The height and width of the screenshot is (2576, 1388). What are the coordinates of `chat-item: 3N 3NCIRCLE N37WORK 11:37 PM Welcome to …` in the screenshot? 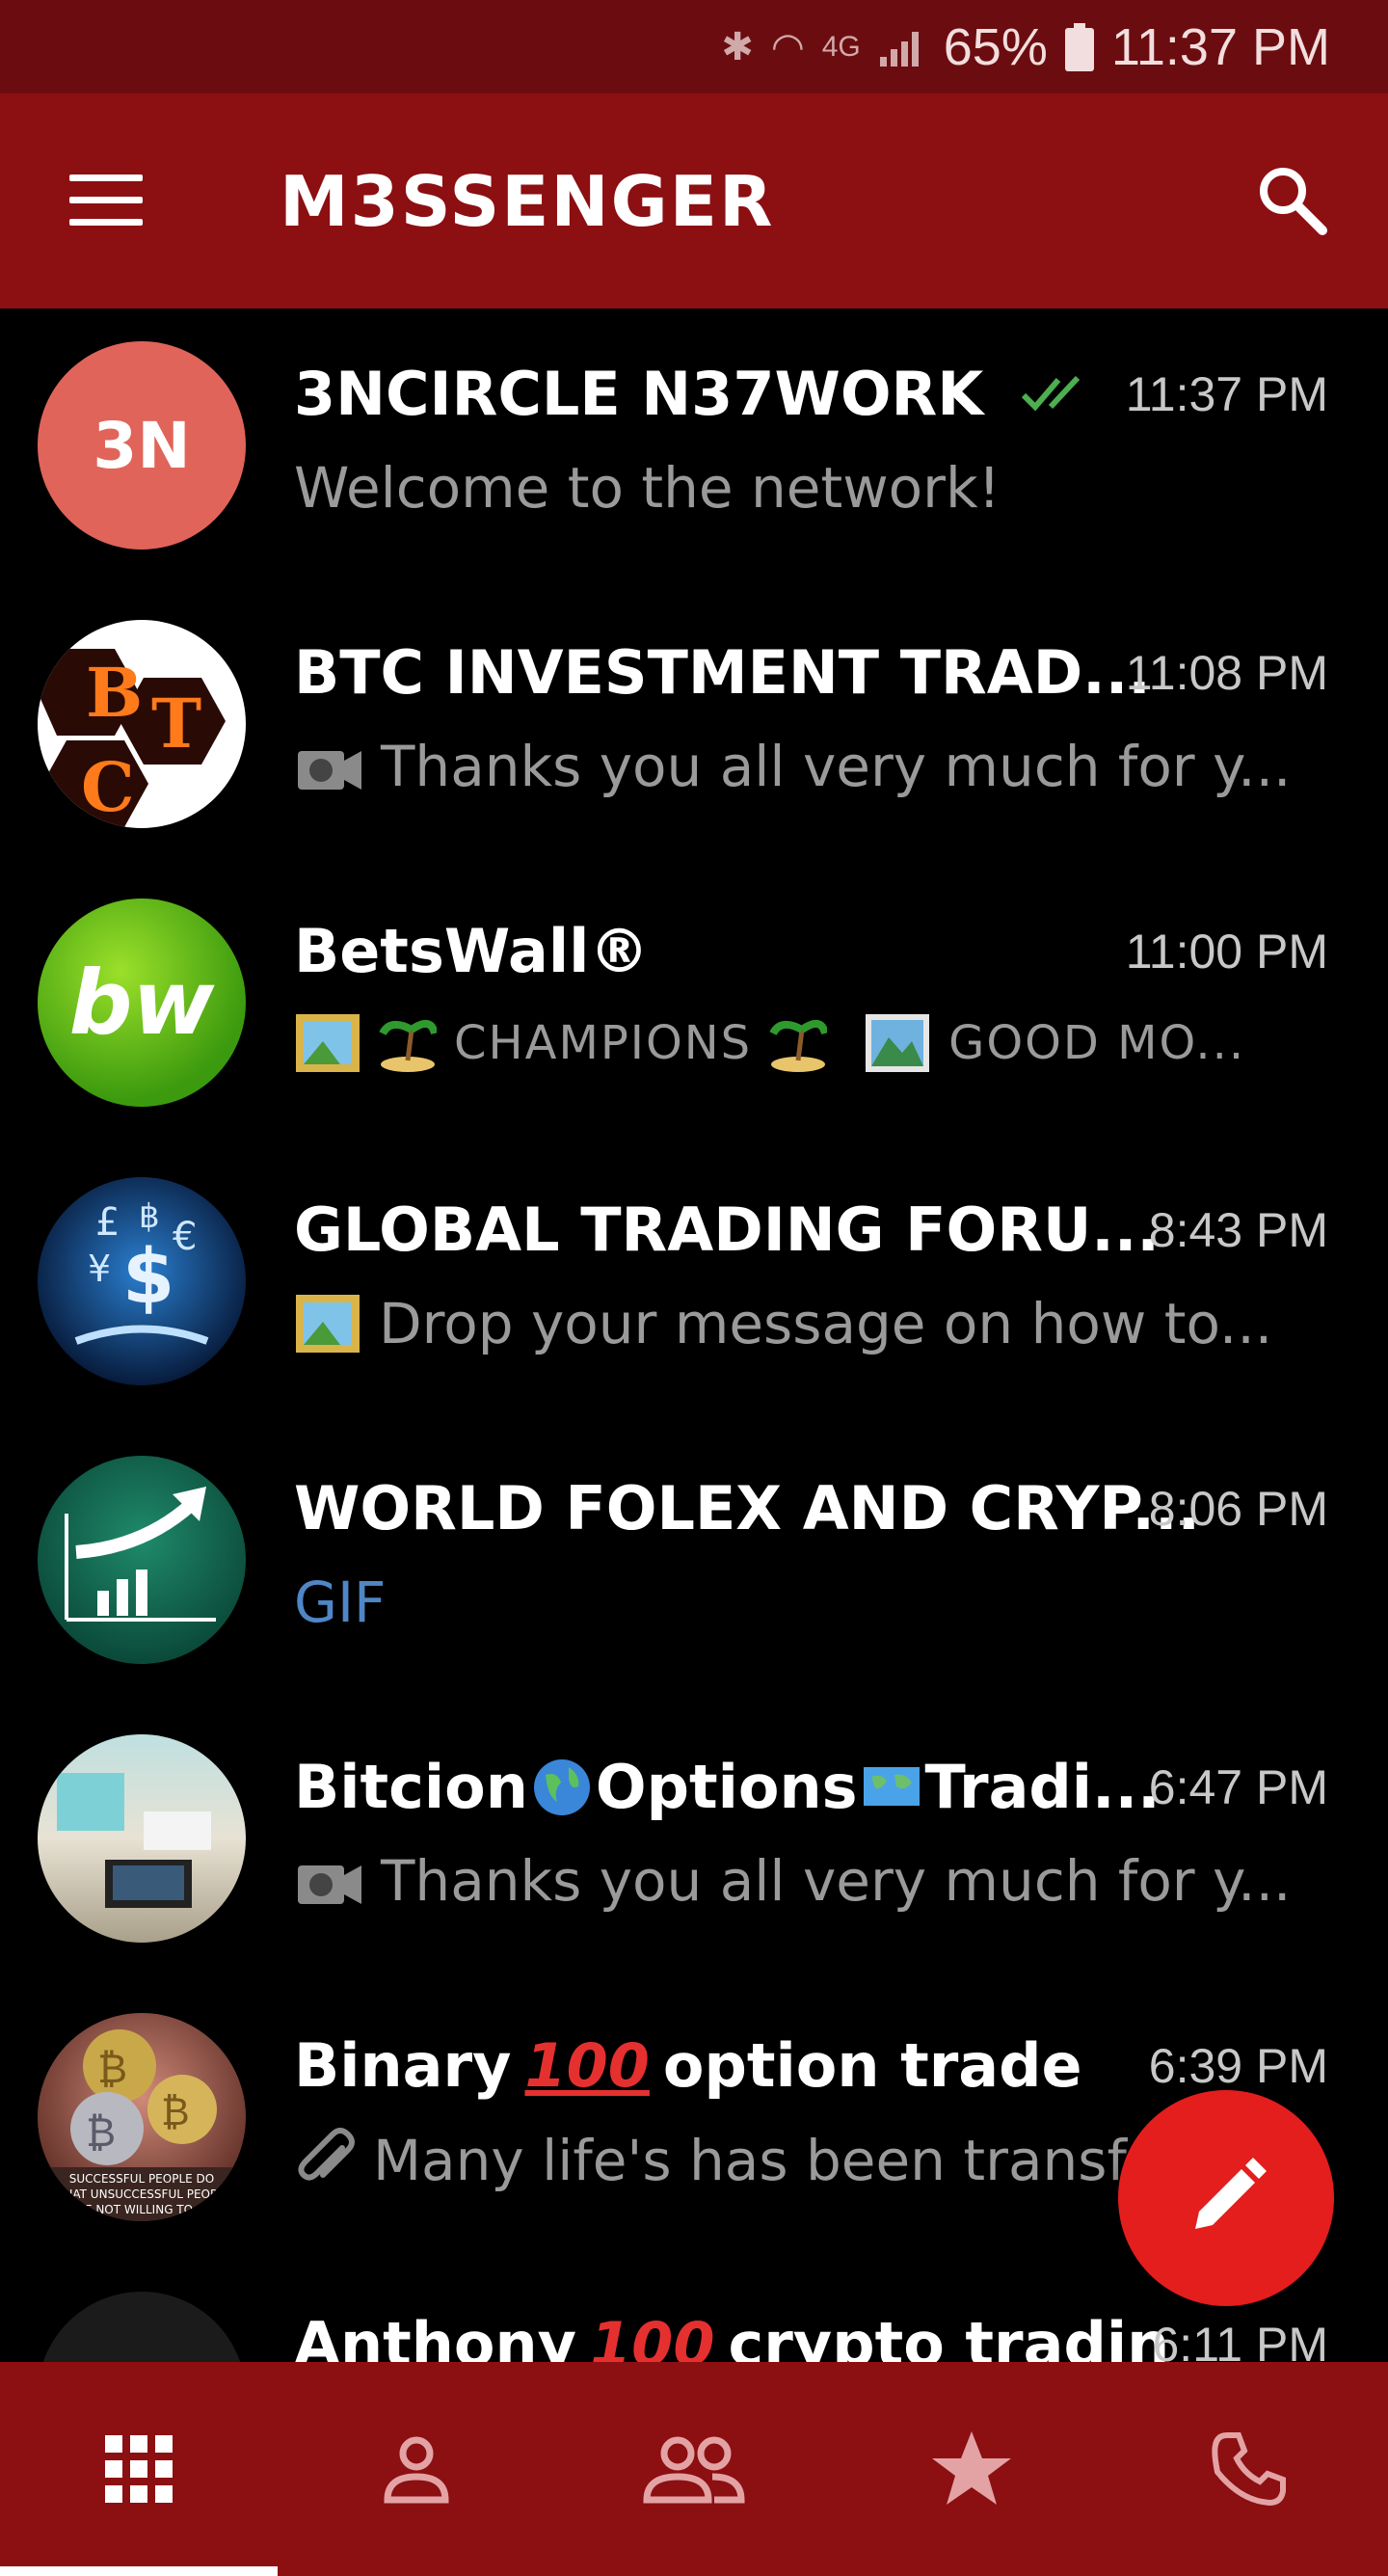 It's located at (694, 448).